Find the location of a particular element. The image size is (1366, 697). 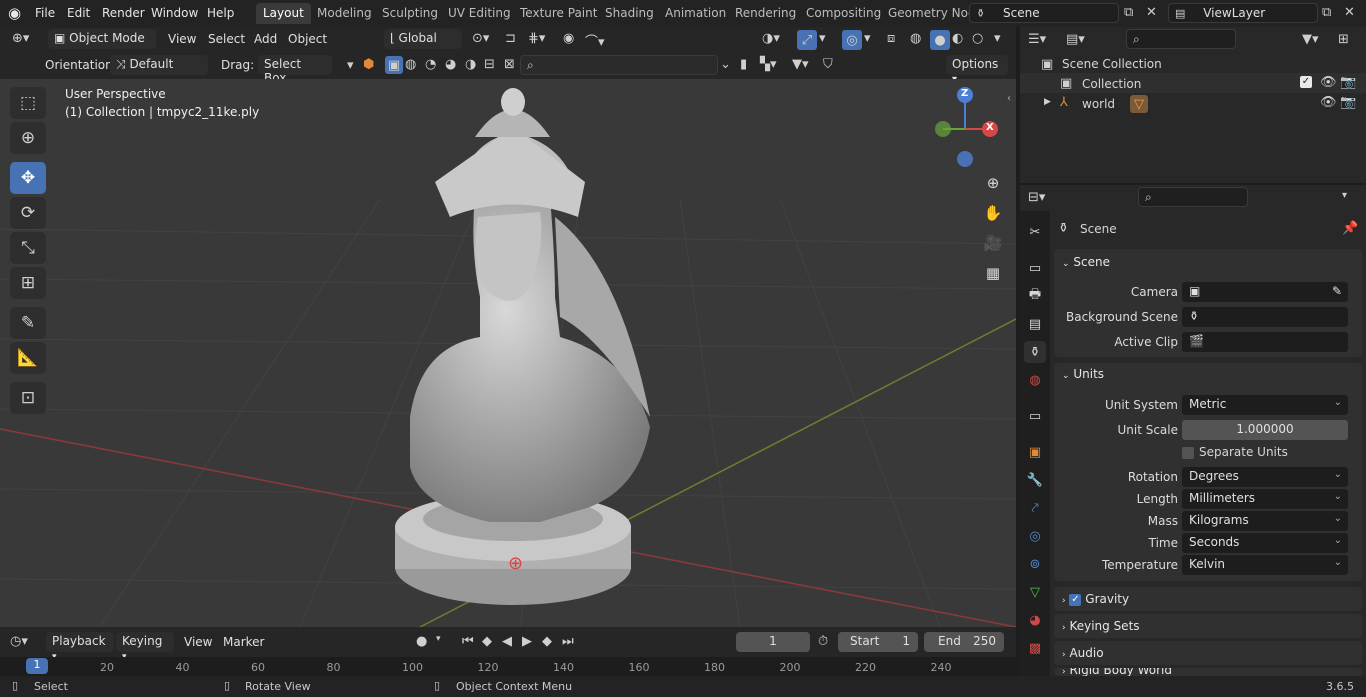

time-dropdown: Seconds ⌄ is located at coordinates (1265, 543).